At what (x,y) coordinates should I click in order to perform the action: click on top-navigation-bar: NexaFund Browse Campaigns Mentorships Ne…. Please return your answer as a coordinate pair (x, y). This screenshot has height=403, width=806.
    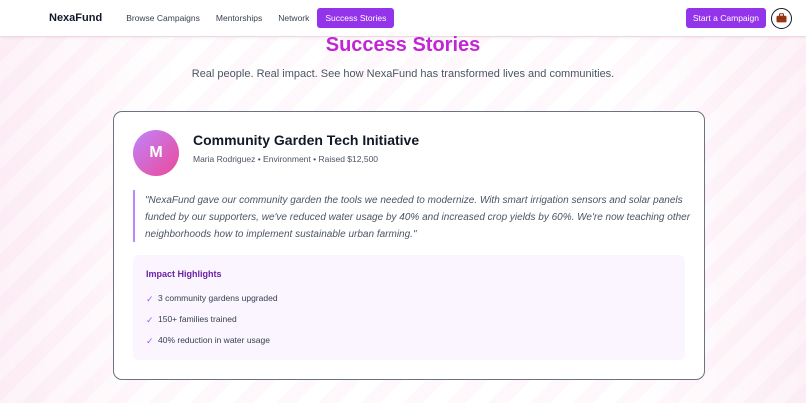
    Looking at the image, I should click on (403, 18).